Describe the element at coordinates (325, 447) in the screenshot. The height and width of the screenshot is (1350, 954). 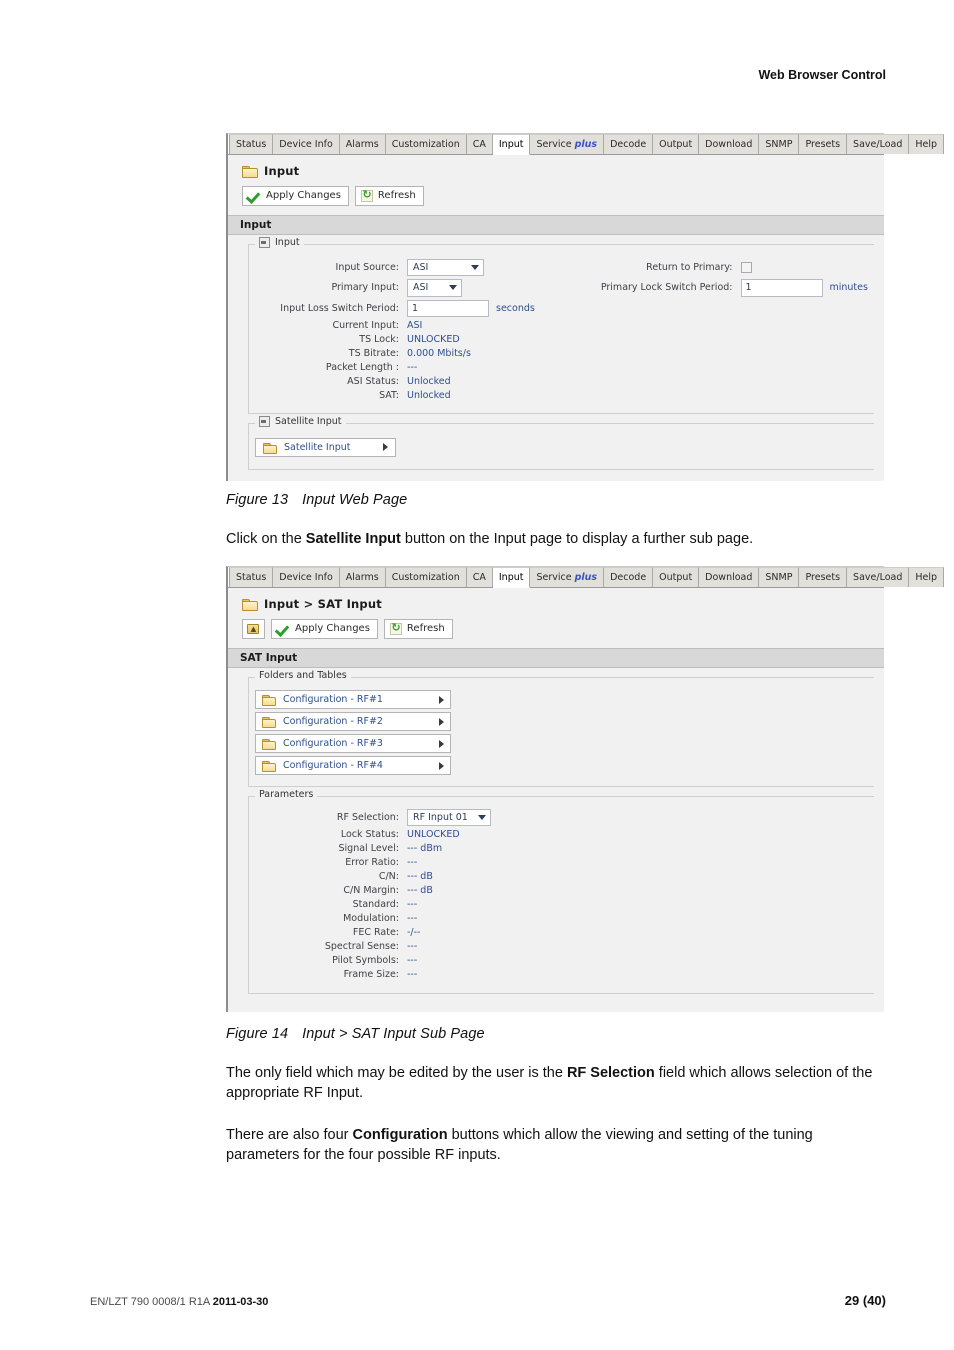
I see `satellite-input-button: Satellite Input` at that location.